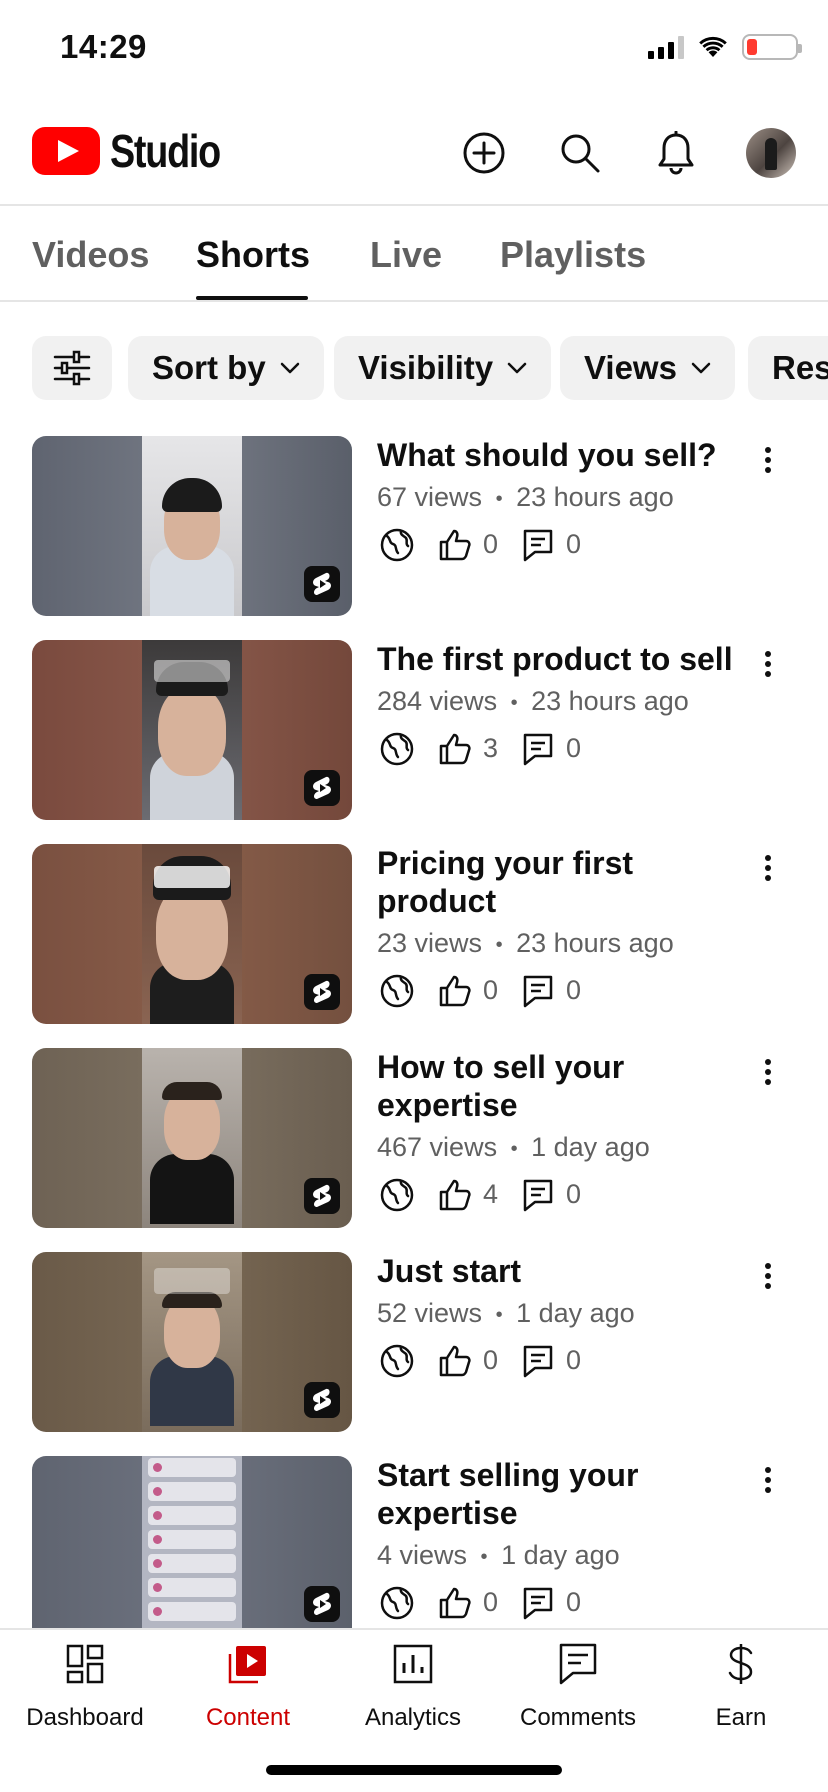 The width and height of the screenshot is (828, 1792). What do you see at coordinates (771, 153) in the screenshot?
I see `account-avatar` at bounding box center [771, 153].